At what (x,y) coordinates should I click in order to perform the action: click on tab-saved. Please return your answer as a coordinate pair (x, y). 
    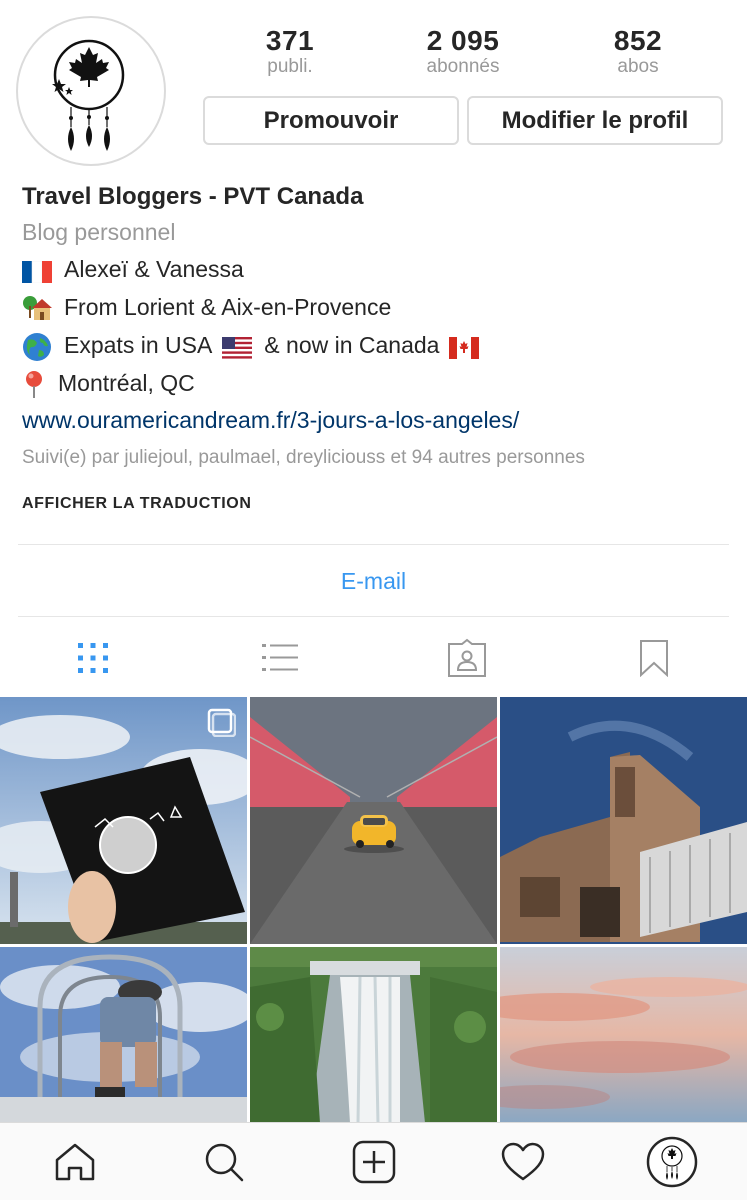
    Looking at the image, I should click on (653, 658).